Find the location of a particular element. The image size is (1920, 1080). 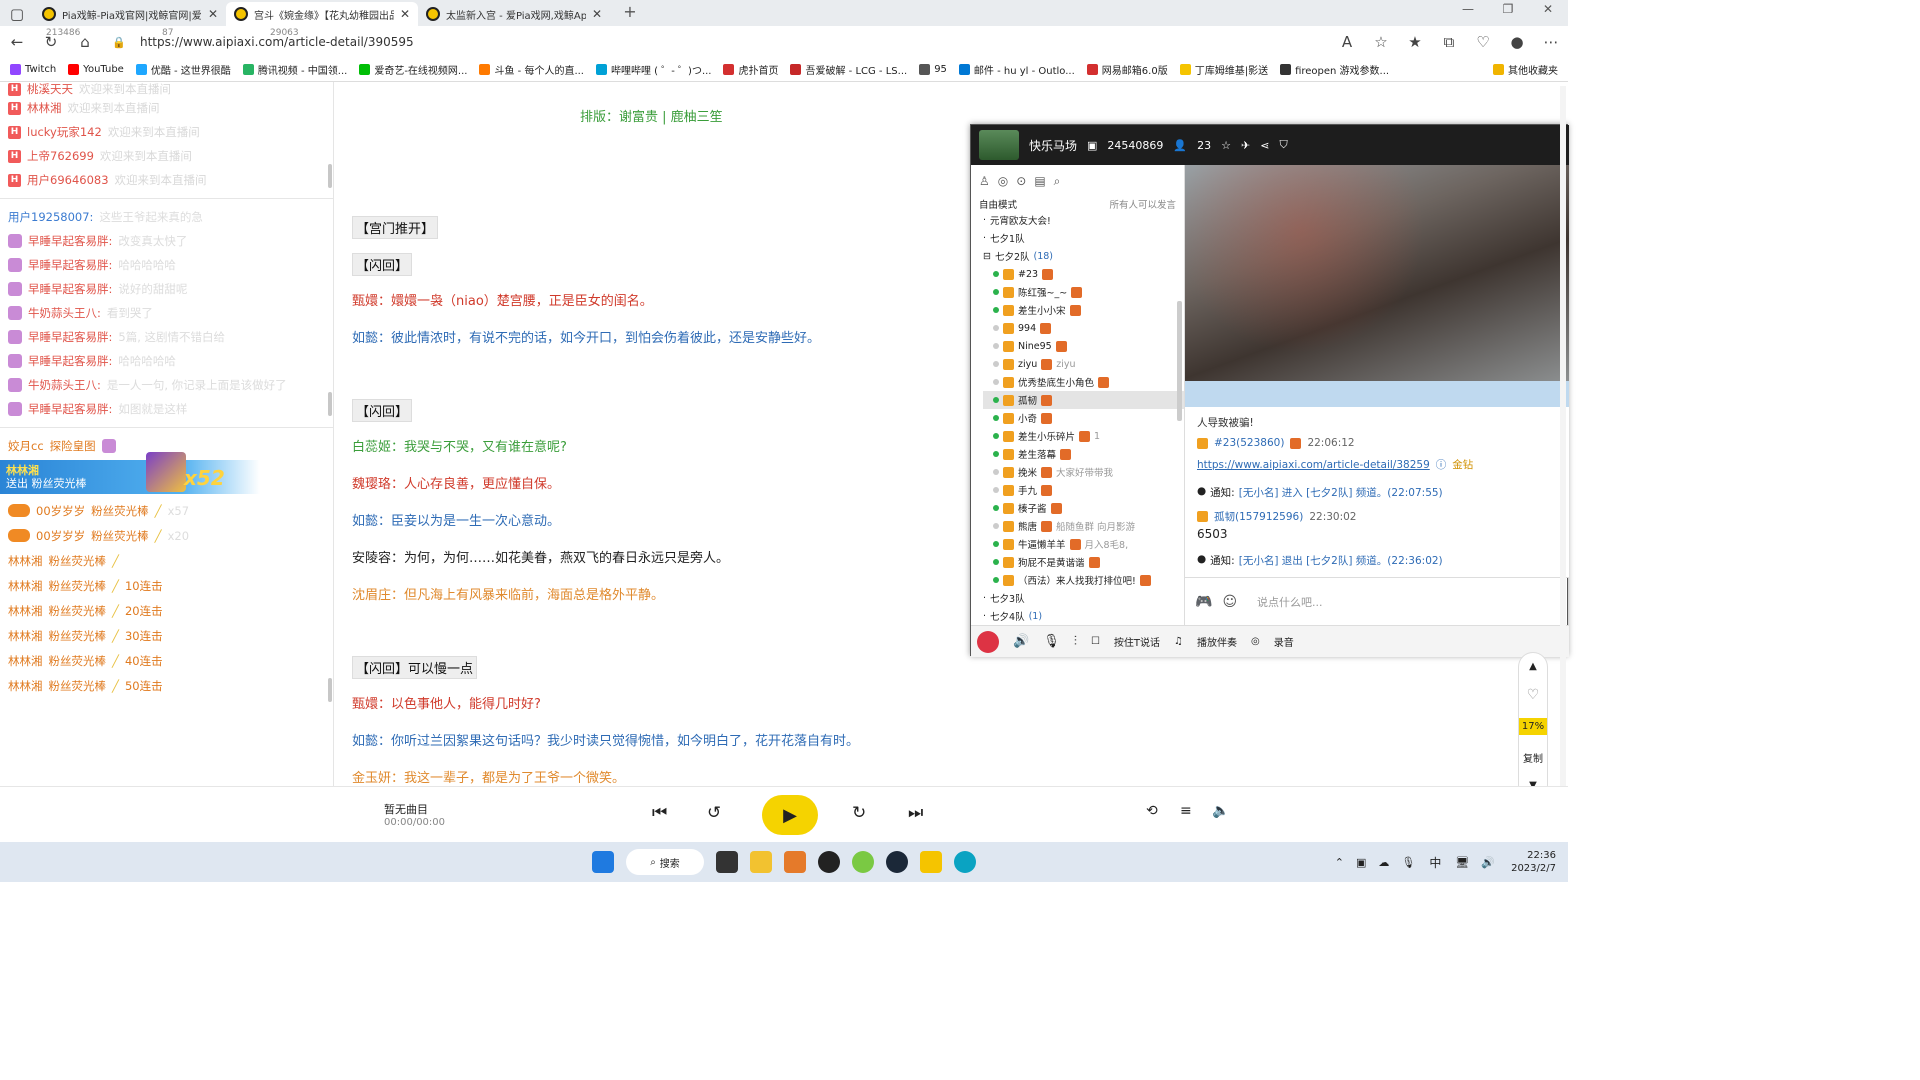

bookmark-item: 虎扑首页 is located at coordinates (750, 69).